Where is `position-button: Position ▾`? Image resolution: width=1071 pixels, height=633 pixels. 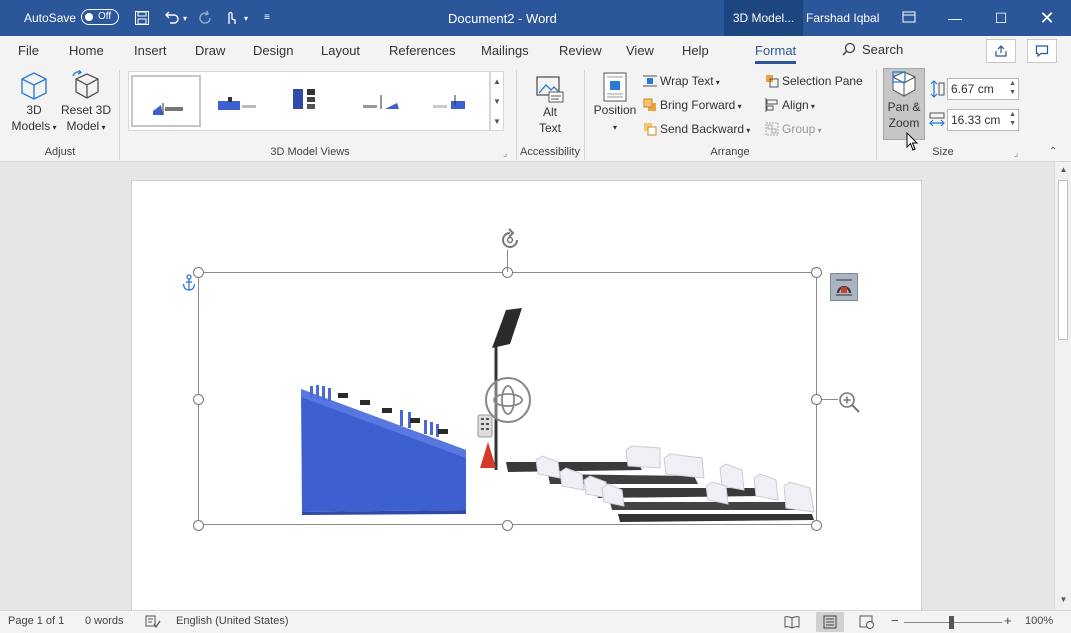
position-button: Position ▾ is located at coordinates (615, 104).